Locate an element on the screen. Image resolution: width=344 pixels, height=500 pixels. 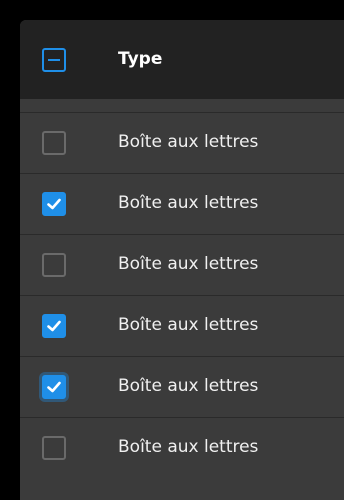
select-all-checkbox is located at coordinates (54, 60).